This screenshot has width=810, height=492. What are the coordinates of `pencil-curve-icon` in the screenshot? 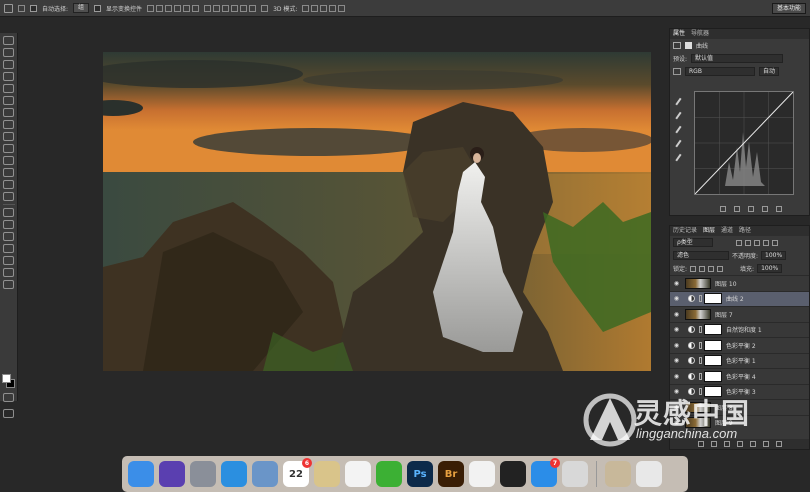 It's located at (680, 159).